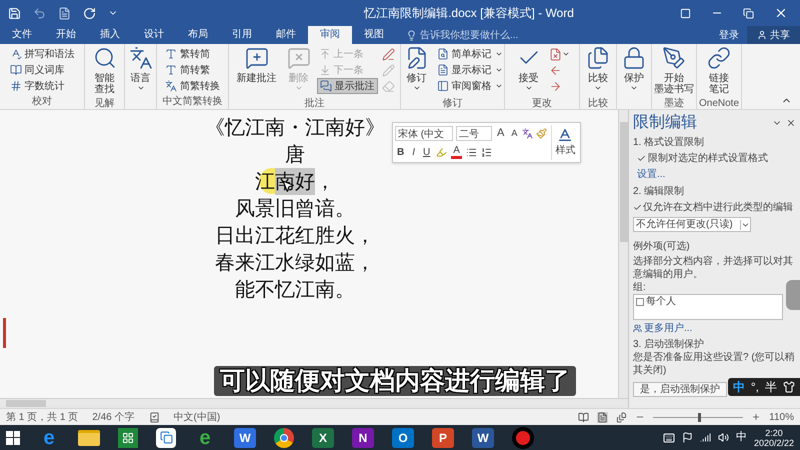 The image size is (800, 450). I want to click on keyboard-icon, so click(668, 438).